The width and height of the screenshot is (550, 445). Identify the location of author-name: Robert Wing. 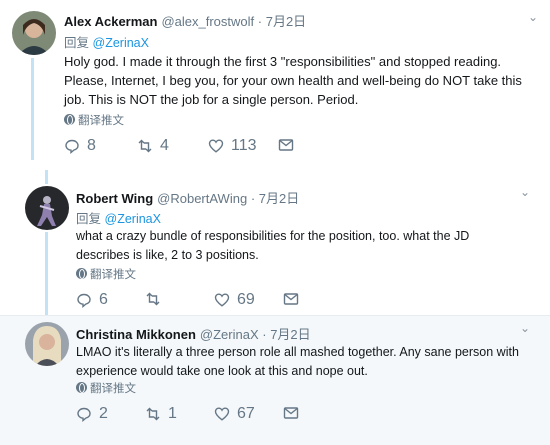
(114, 198).